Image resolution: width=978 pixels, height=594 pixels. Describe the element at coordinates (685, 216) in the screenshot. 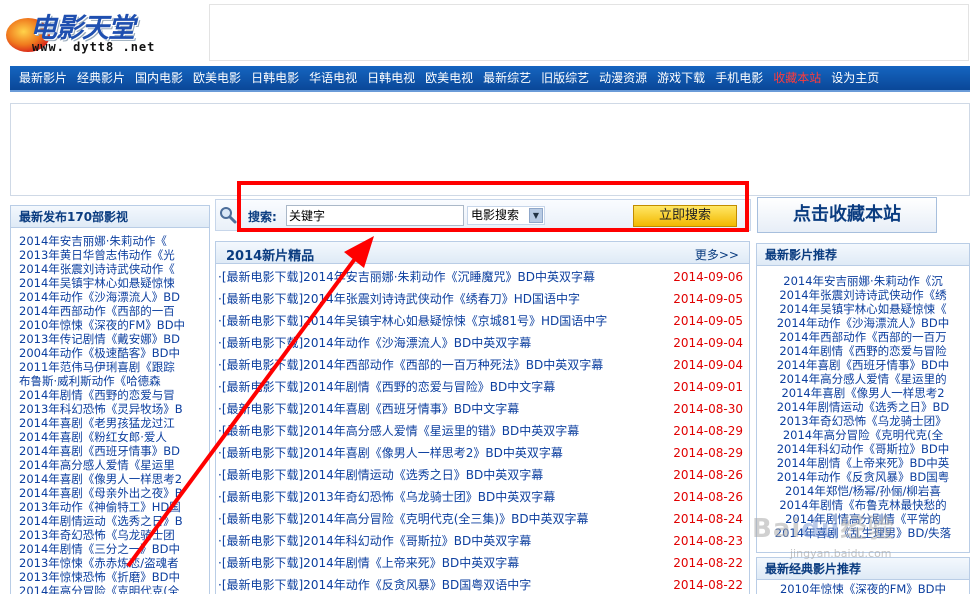

I see `search-button: 立即搜索` at that location.